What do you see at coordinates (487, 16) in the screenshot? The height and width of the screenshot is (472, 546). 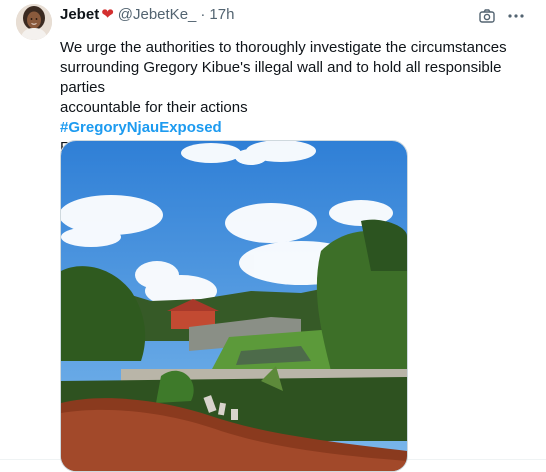 I see `camera-icon` at bounding box center [487, 16].